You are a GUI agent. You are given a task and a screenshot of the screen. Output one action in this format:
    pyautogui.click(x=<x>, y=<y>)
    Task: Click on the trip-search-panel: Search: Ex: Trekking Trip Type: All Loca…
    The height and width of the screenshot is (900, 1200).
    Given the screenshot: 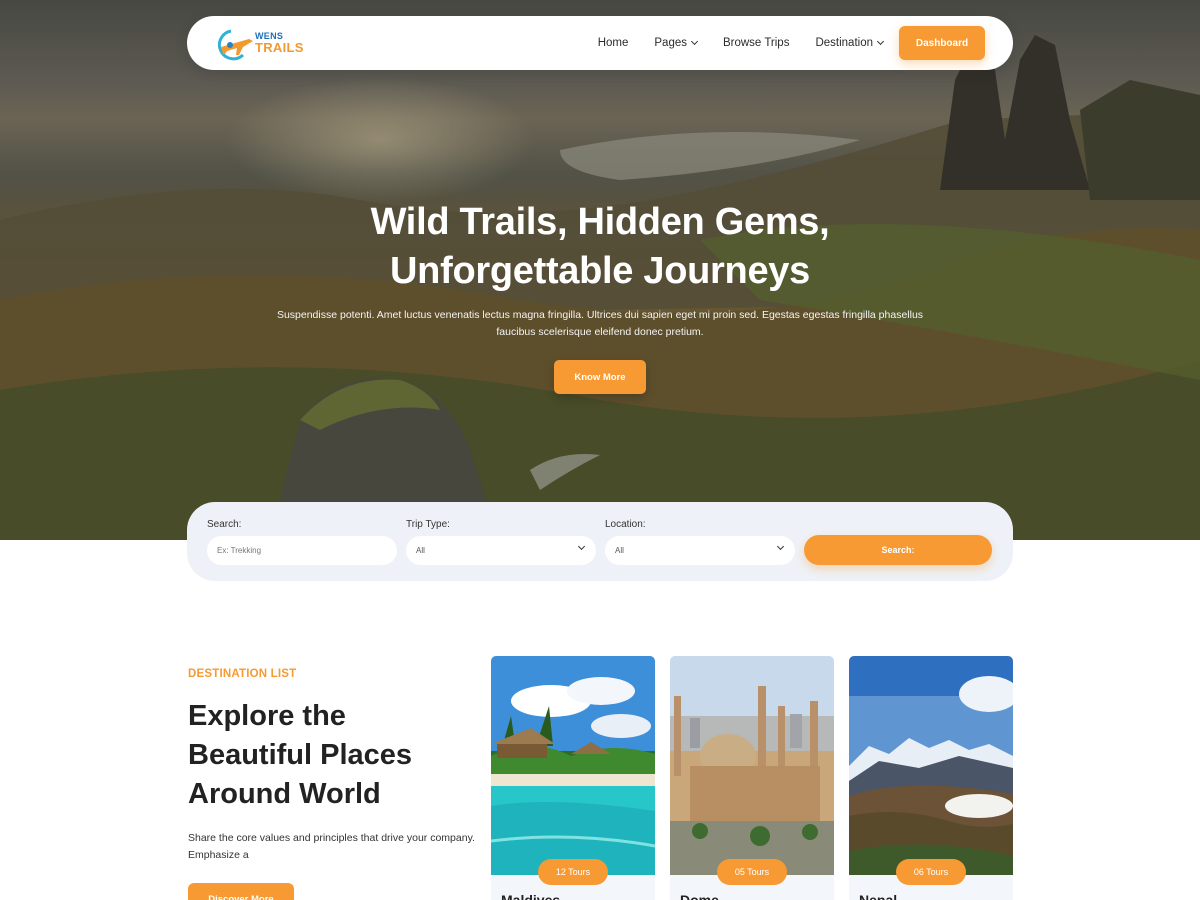 What is the action you would take?
    pyautogui.click(x=600, y=541)
    